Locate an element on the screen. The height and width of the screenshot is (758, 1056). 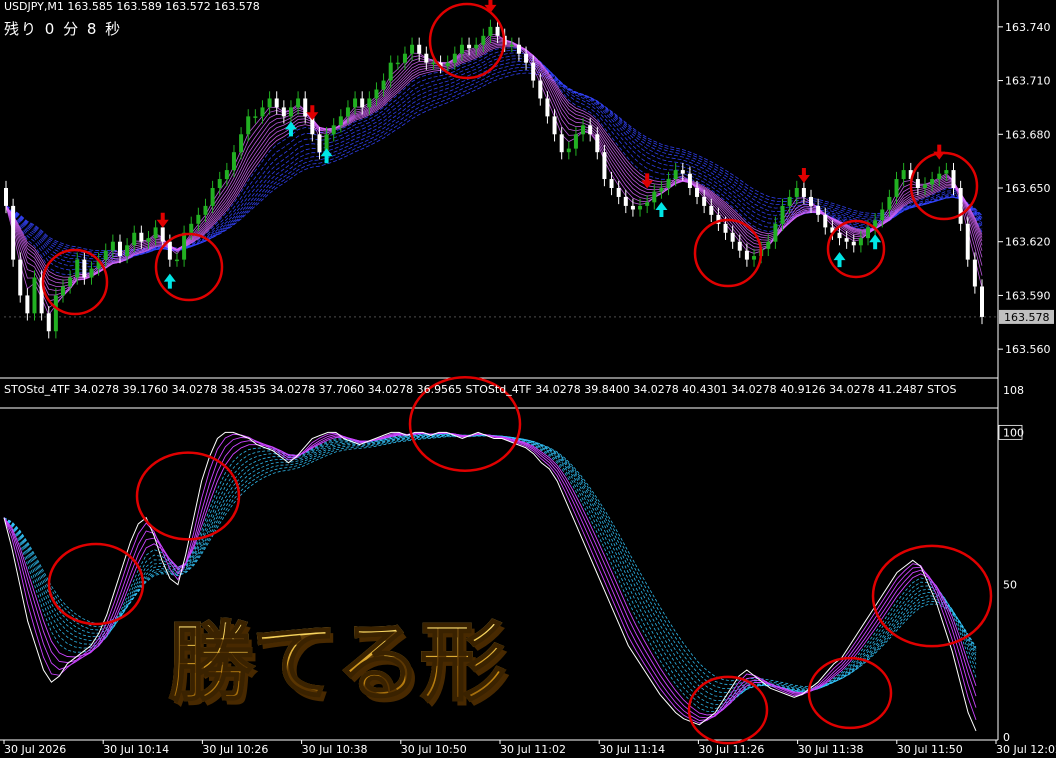
price-tick-label: 163.650 is located at coordinates (1028, 188).